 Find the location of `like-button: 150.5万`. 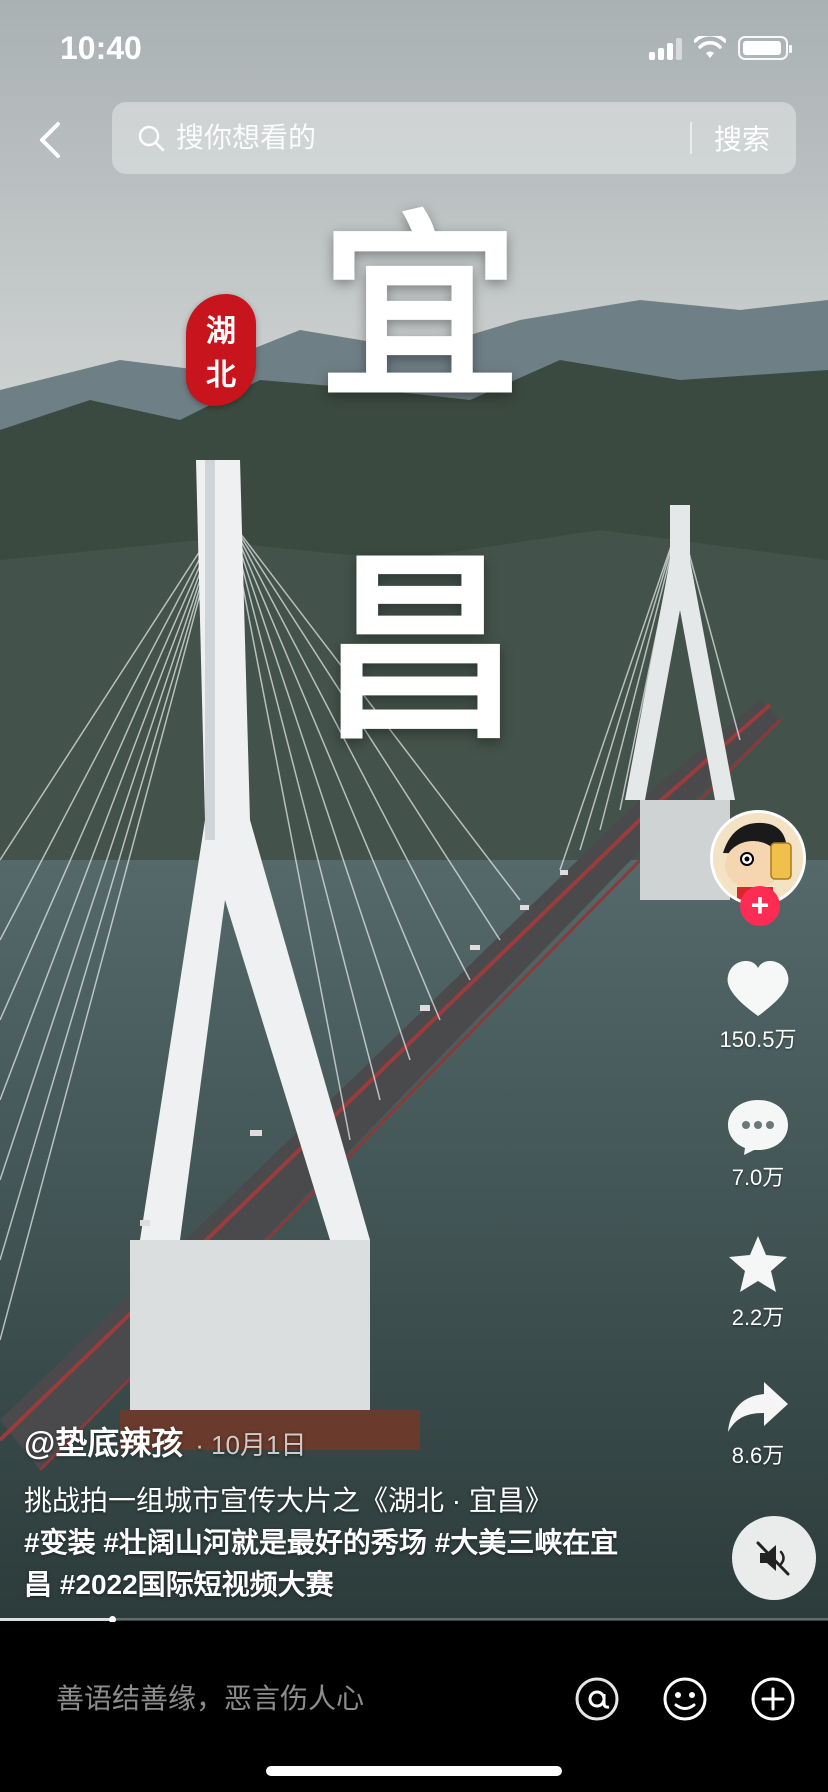

like-button: 150.5万 is located at coordinates (758, 1007).